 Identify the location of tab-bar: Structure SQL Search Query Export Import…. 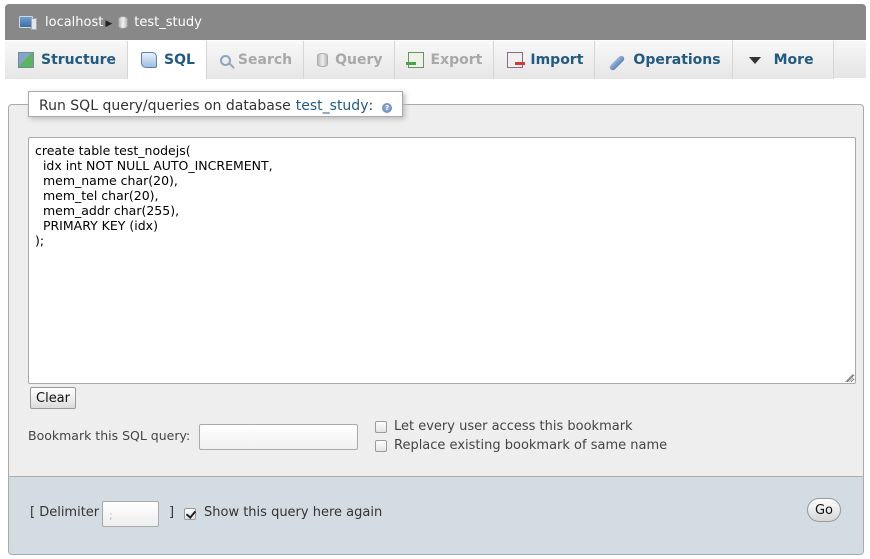
(435, 59).